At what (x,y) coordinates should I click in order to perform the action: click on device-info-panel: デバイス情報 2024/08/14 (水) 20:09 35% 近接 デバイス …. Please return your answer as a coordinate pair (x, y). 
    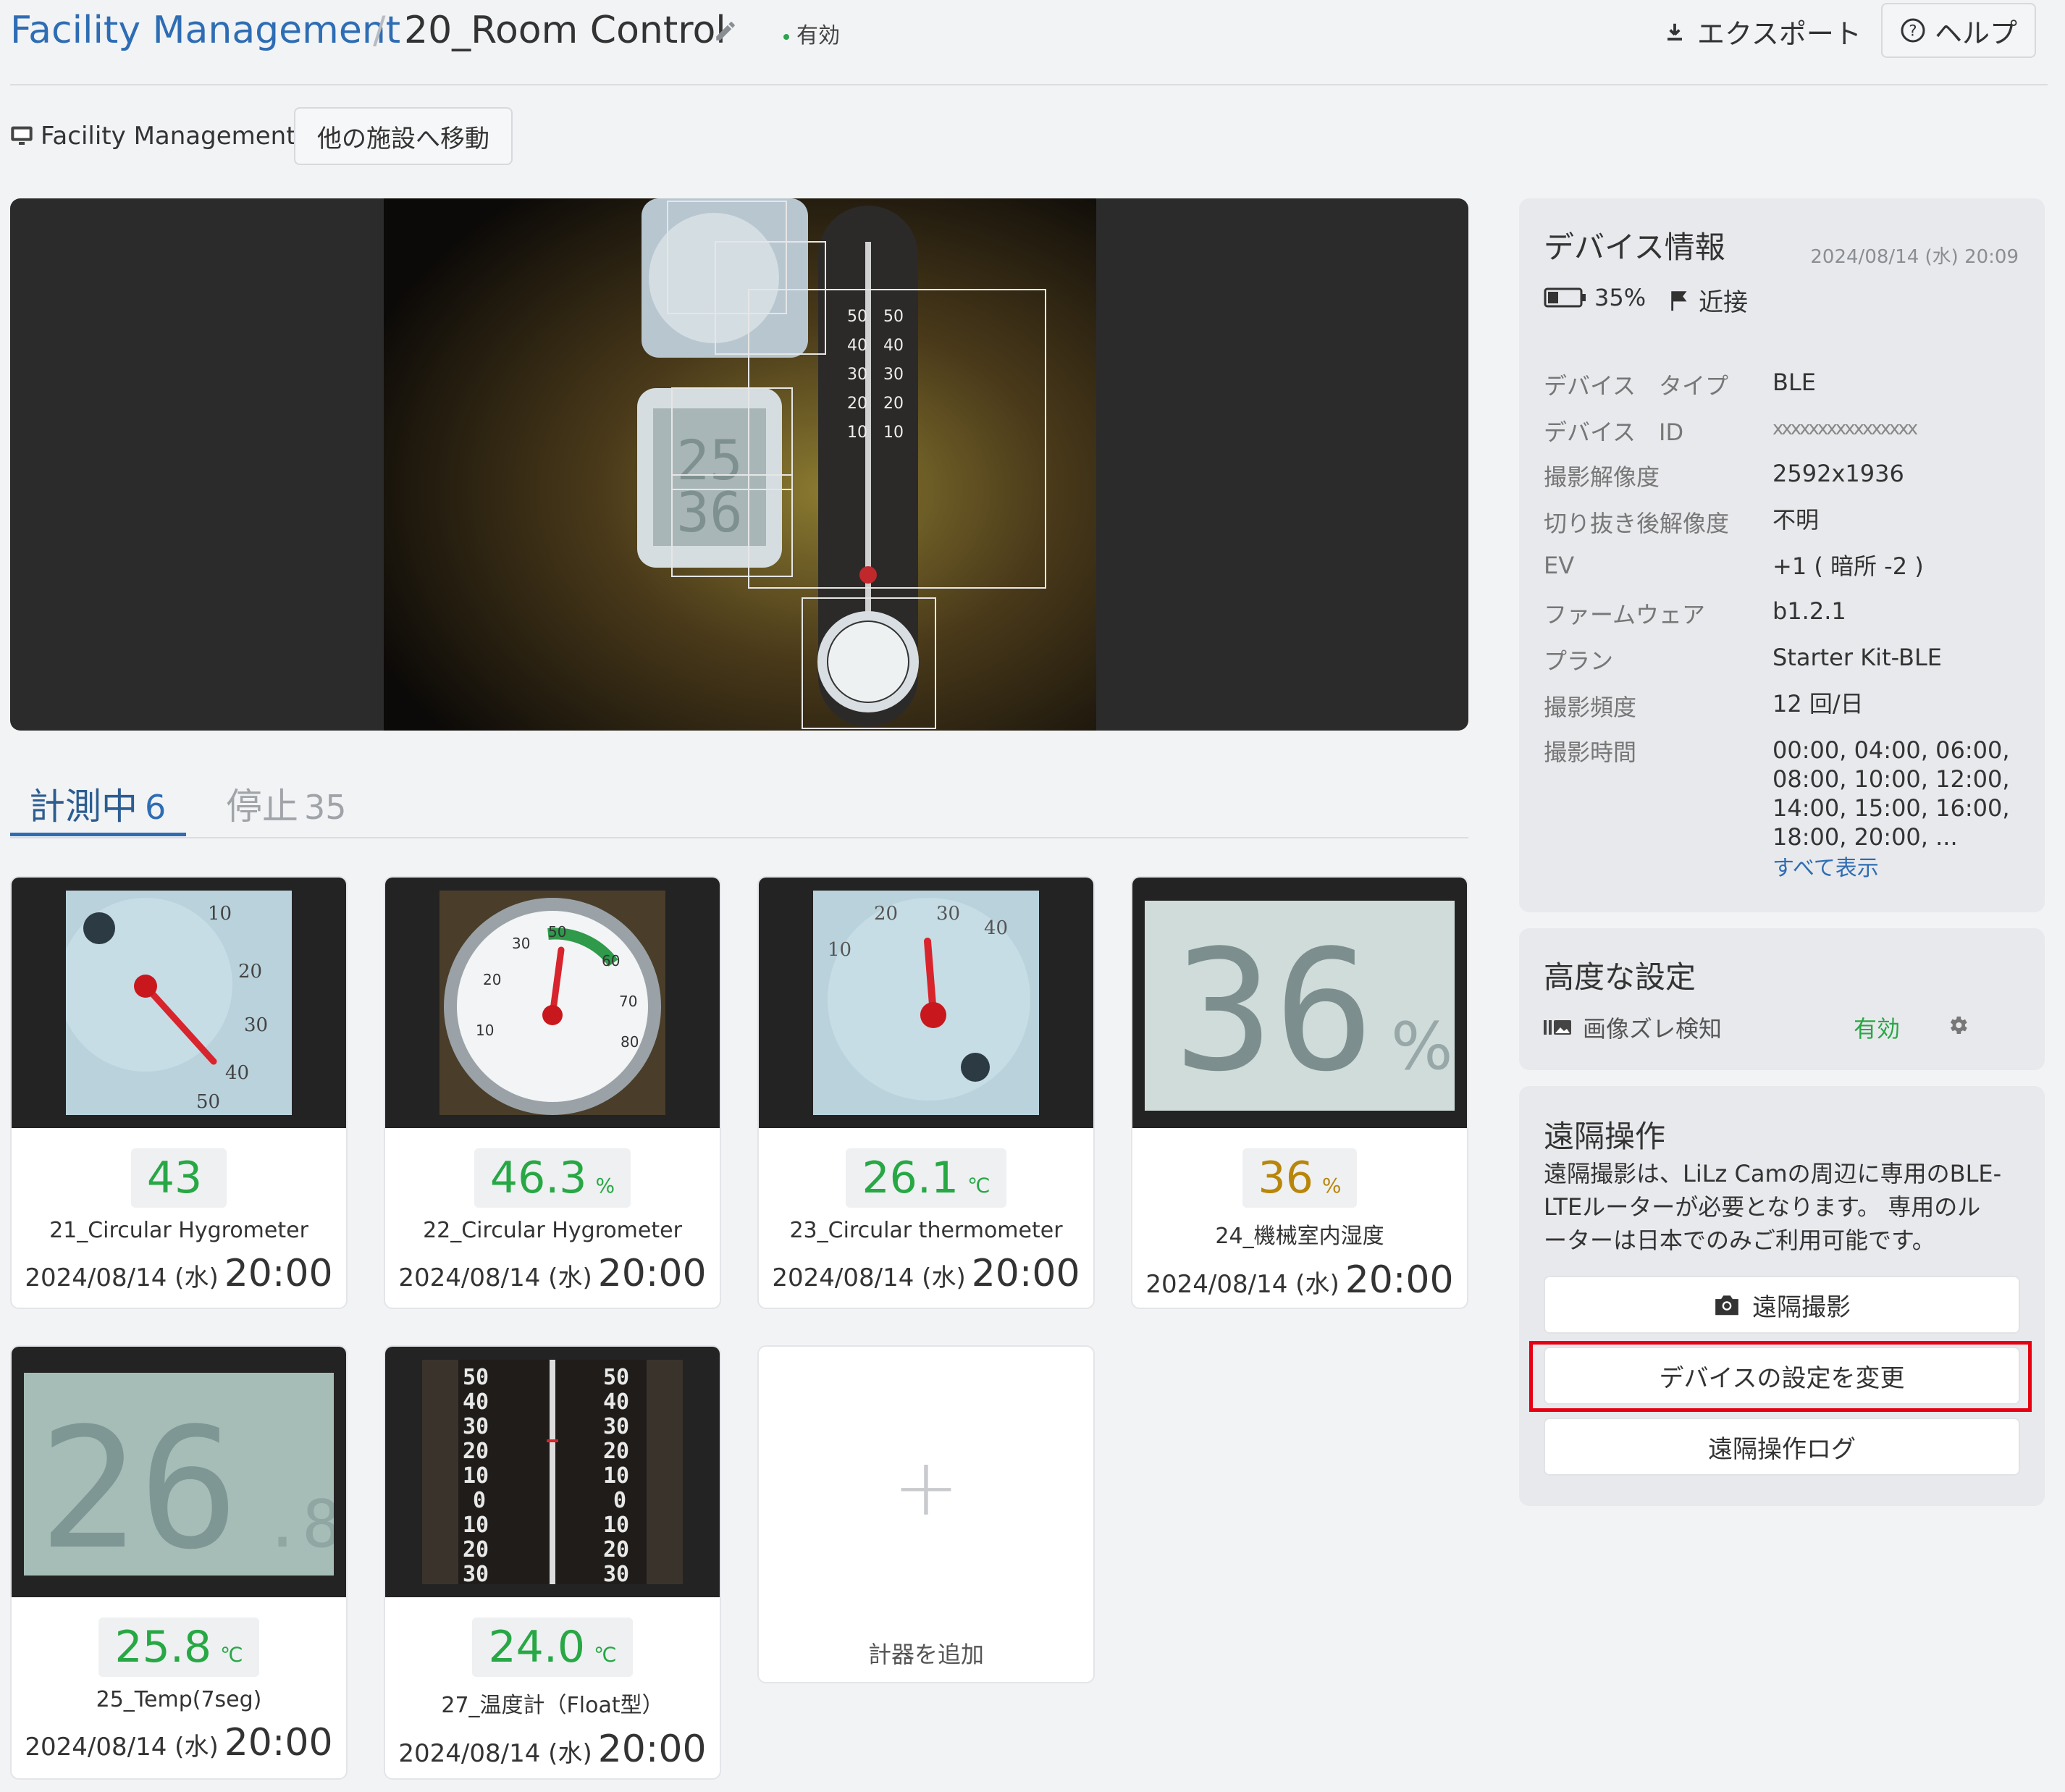
    Looking at the image, I should click on (1782, 555).